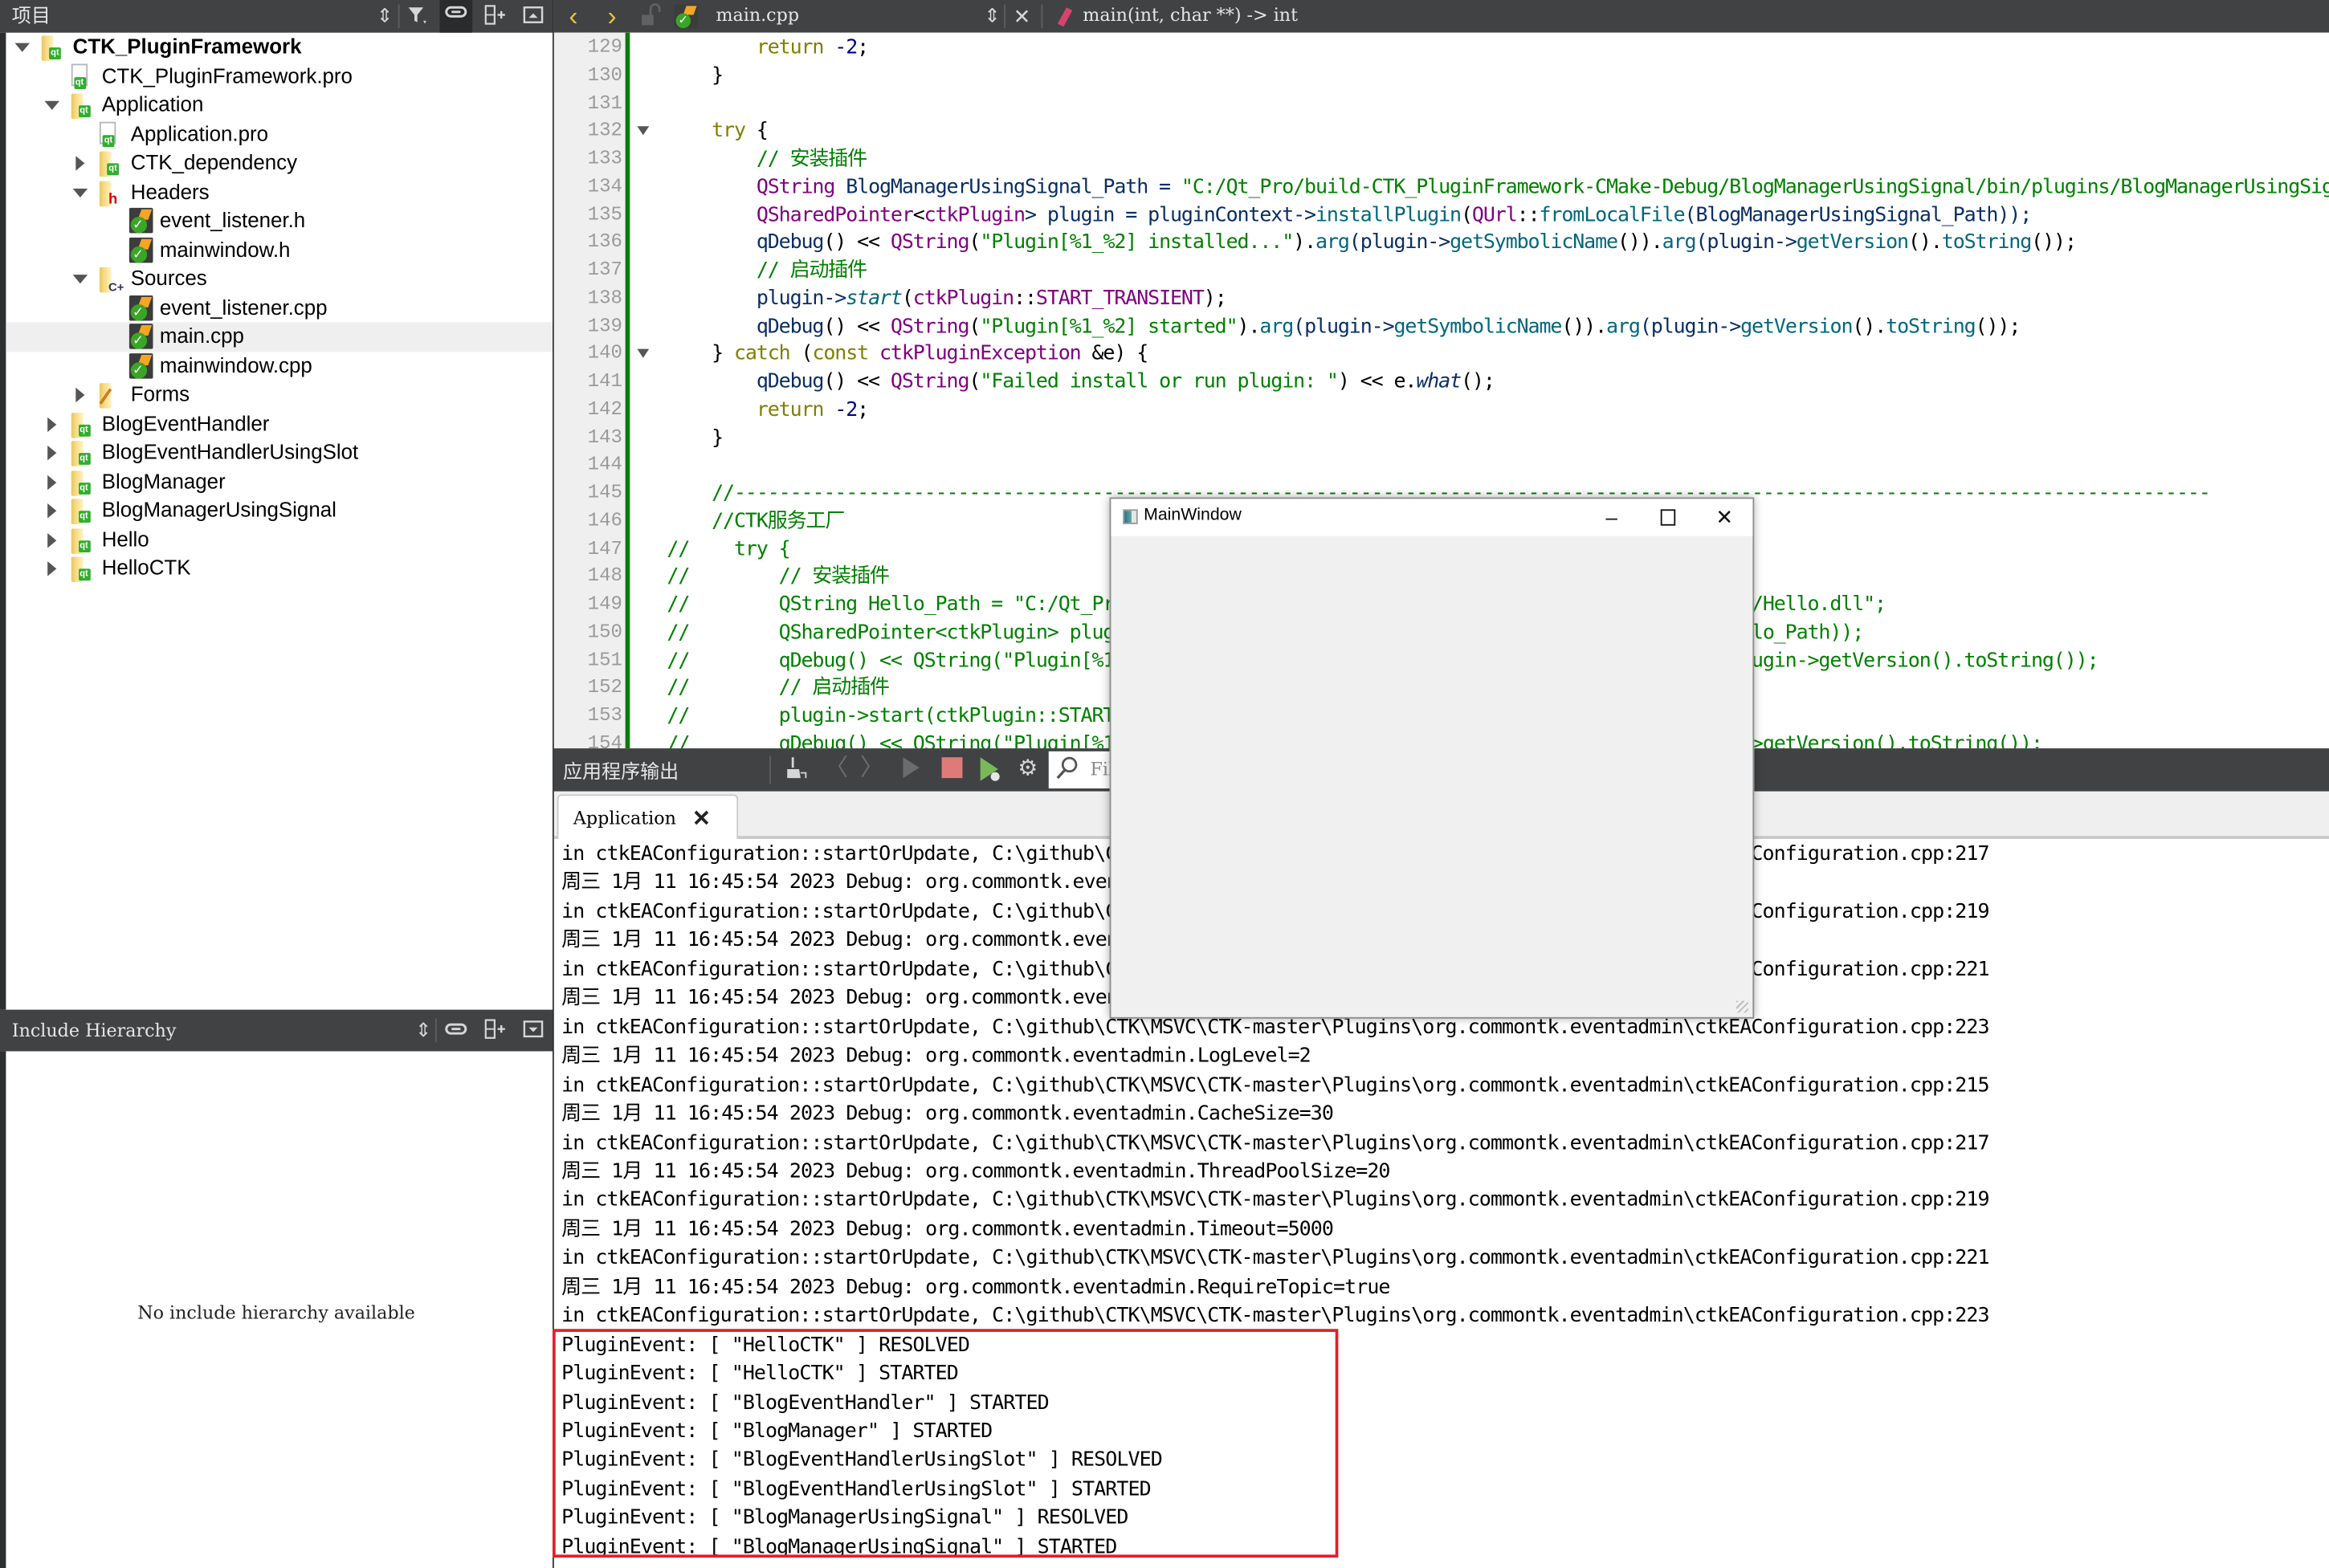 The height and width of the screenshot is (1568, 2329). I want to click on tree-item: C+ Sources, so click(279, 279).